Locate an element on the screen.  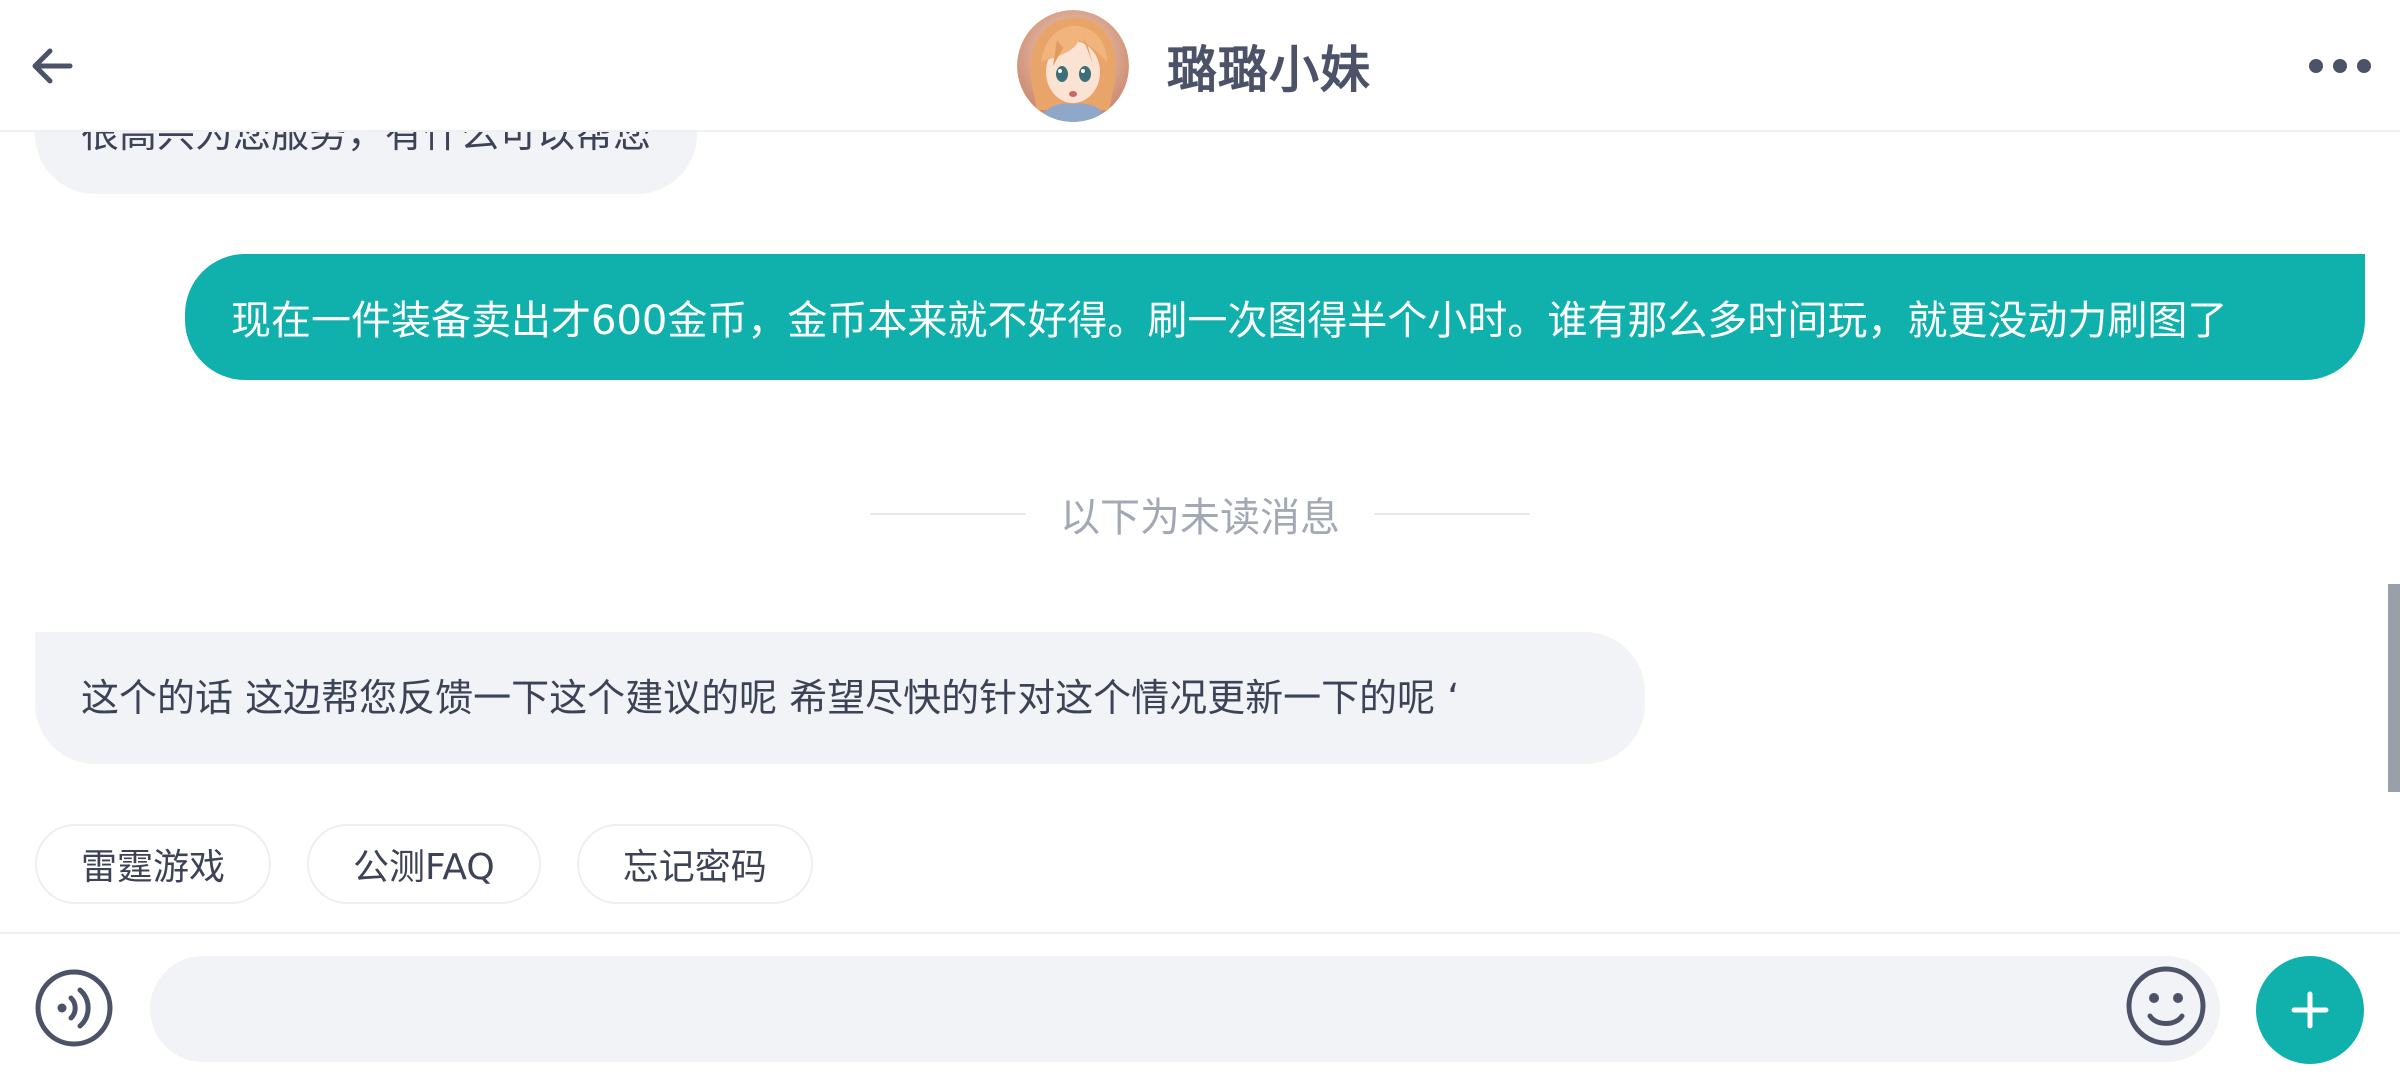
divider-line-left is located at coordinates (948, 514).